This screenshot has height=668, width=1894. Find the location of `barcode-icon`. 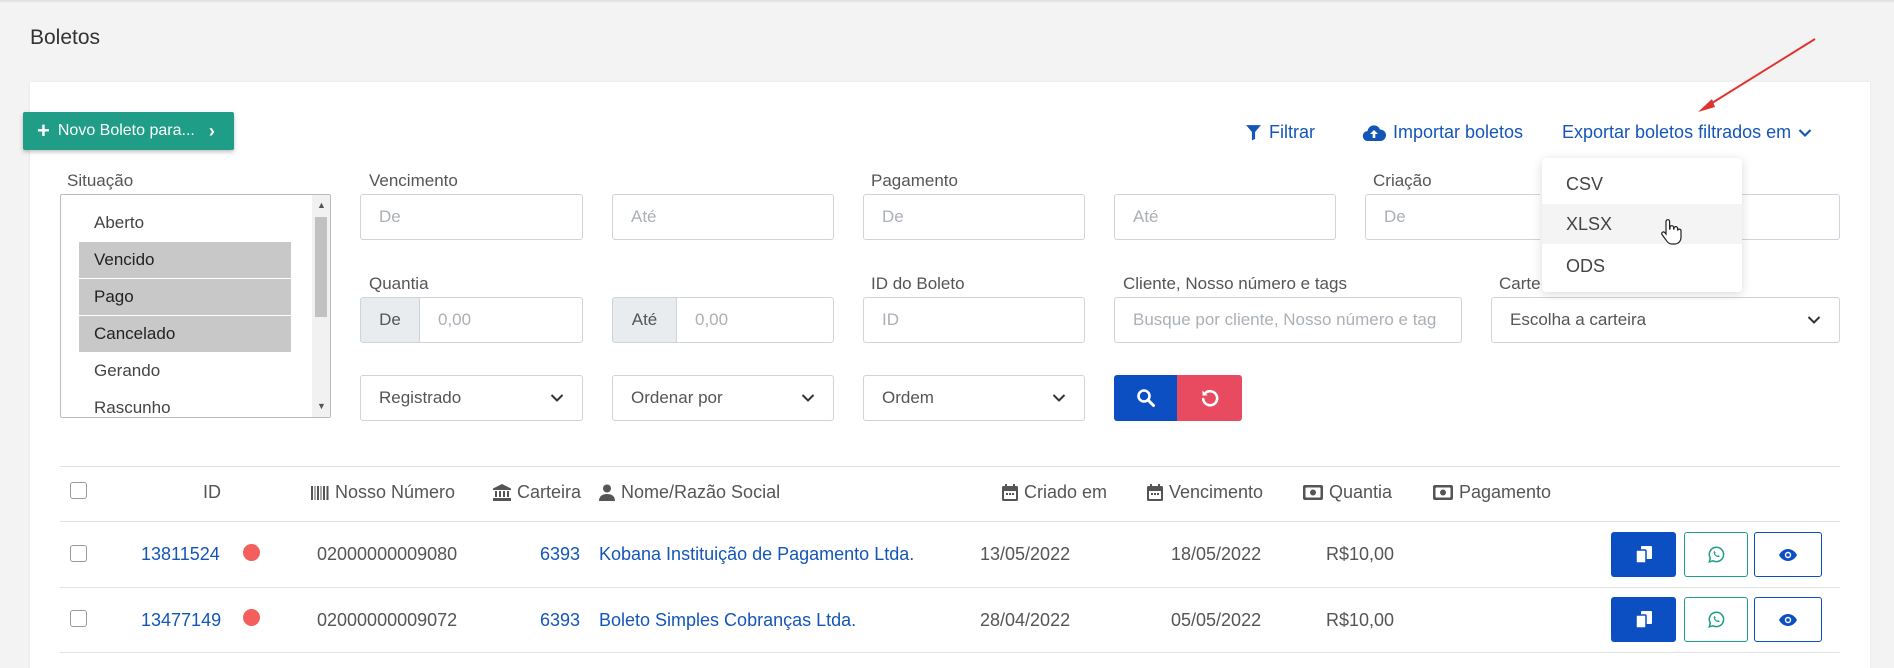

barcode-icon is located at coordinates (320, 492).